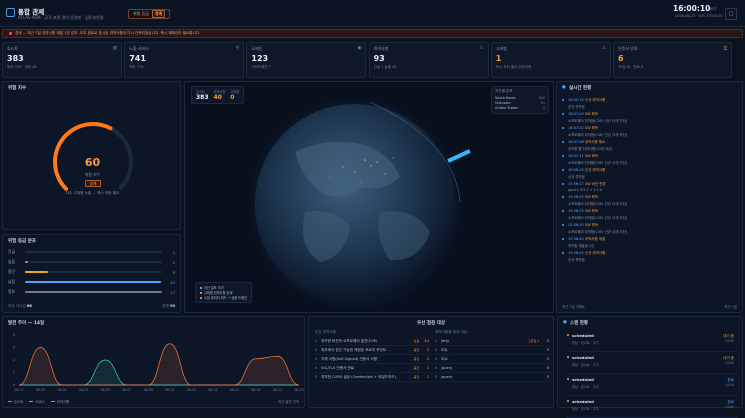 The height and width of the screenshot is (418, 745). I want to click on trend-legend-item: 서비스, so click(37, 401).